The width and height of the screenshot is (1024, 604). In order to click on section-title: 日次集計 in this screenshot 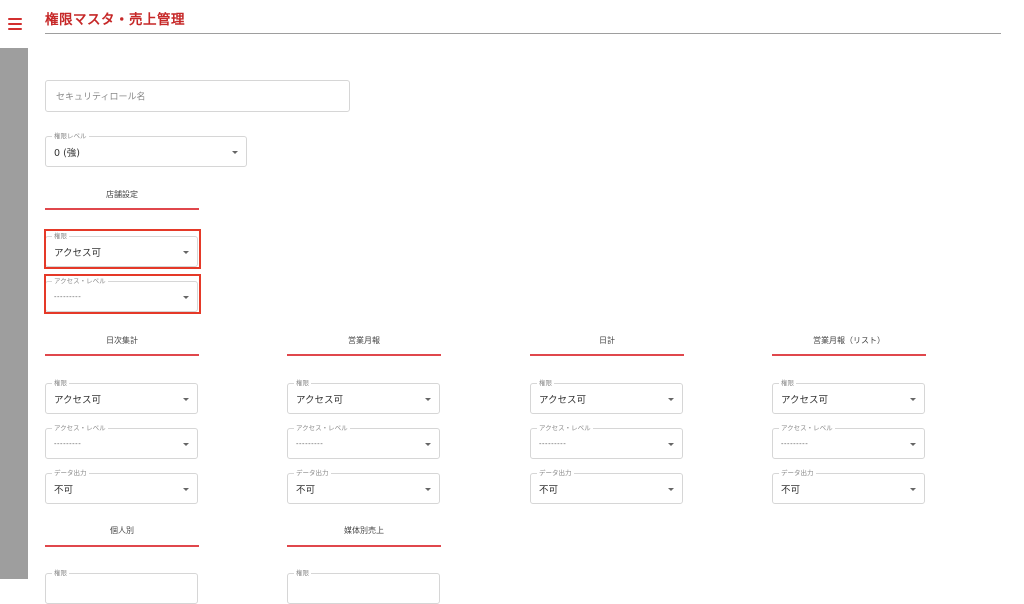, I will do `click(122, 340)`.